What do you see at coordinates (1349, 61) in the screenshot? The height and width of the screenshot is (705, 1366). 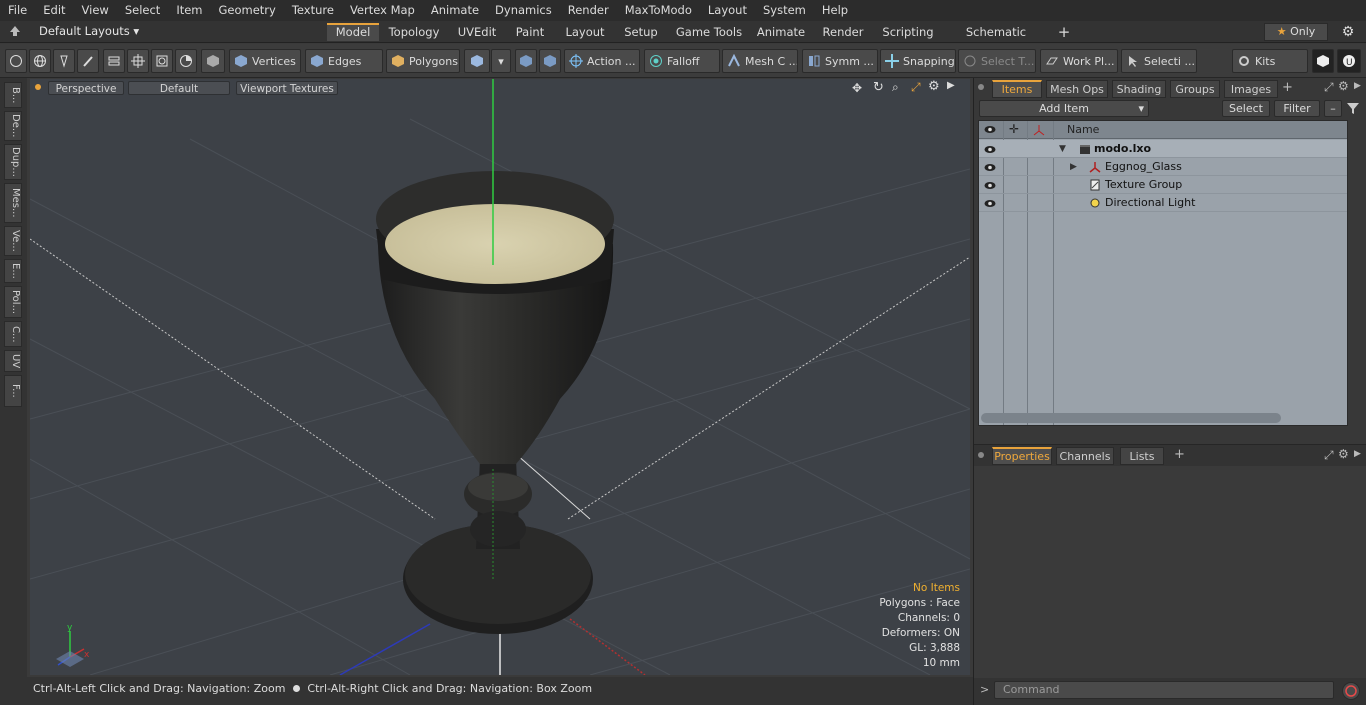 I see `unreal-button: U` at bounding box center [1349, 61].